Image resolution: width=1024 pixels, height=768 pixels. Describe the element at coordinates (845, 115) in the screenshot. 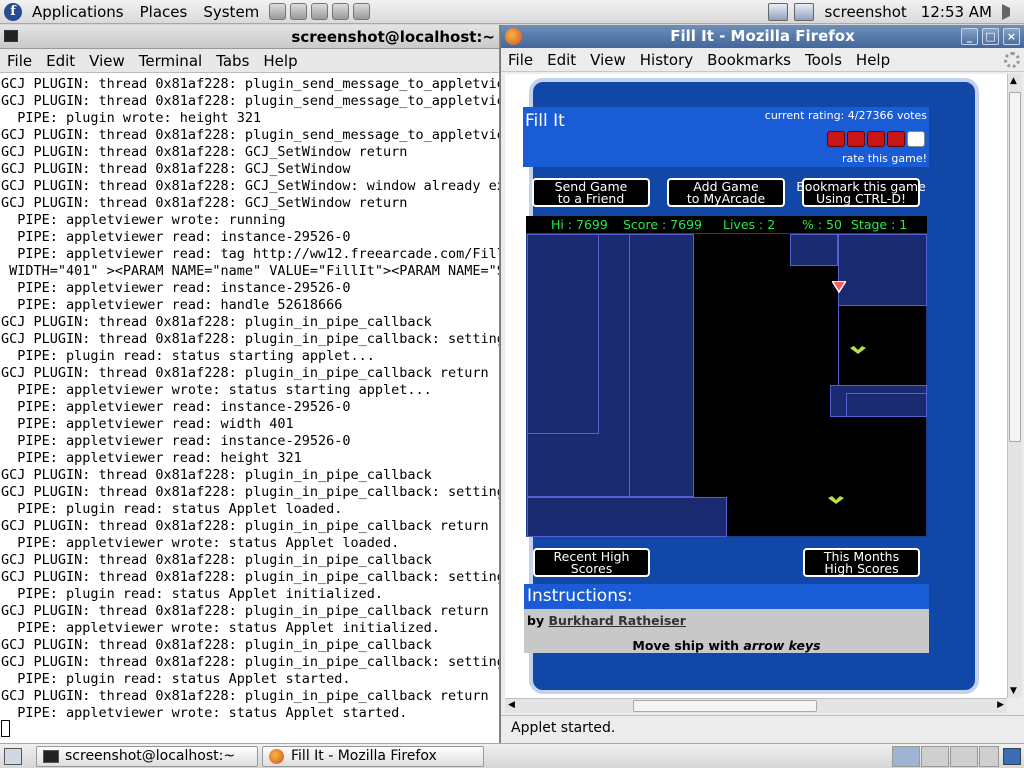

I see `rating-text: current rating: 4/27366 votes` at that location.